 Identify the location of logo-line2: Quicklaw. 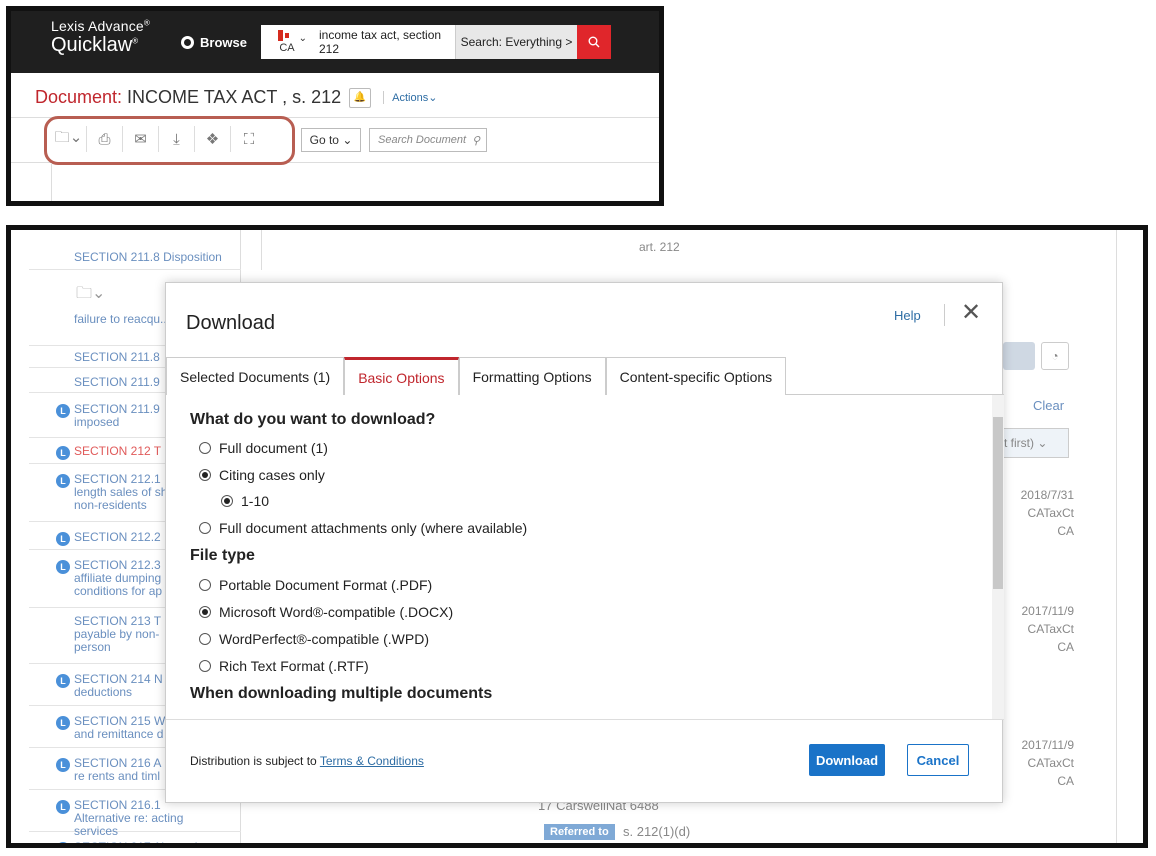
(92, 45).